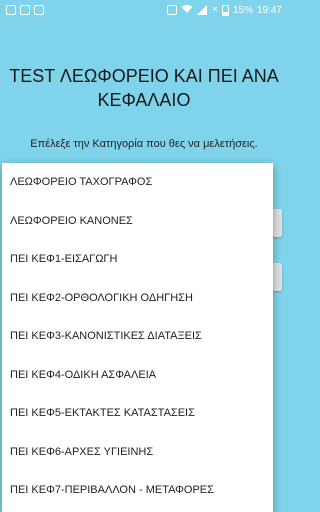 The image size is (320, 512). Describe the element at coordinates (137, 490) in the screenshot. I see `dropdown-item: ΠΕΙ ΚΕΦ7-ΠΕΡΙΒΑΛΛΟΝ - ΜΕΤΑΦΟΡΕΣ` at that location.